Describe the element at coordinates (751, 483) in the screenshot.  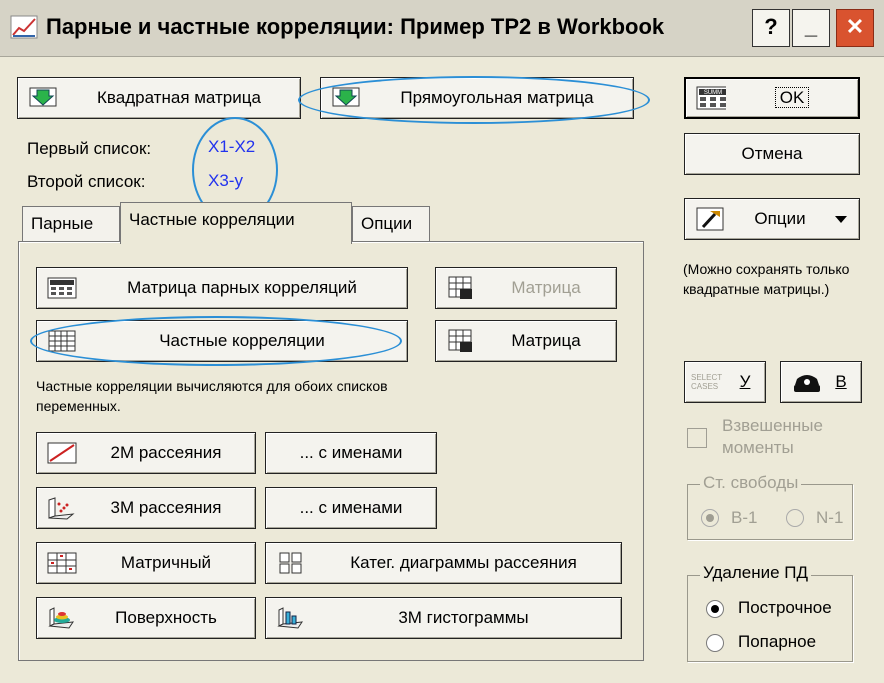
I see `df-group-title: Ст. свободы` at that location.